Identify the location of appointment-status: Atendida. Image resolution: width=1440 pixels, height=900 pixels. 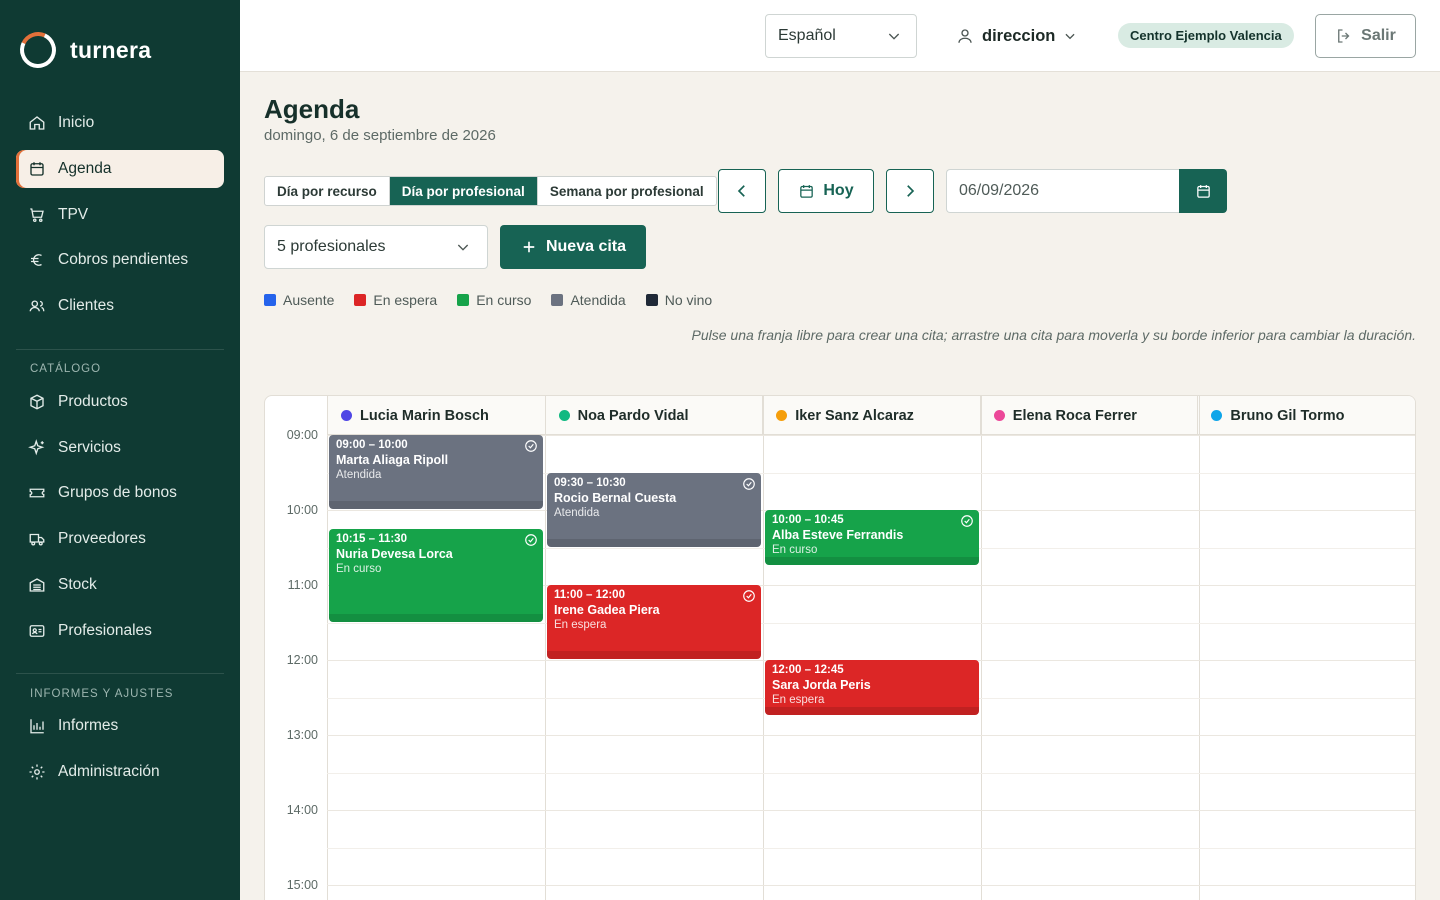
(577, 512).